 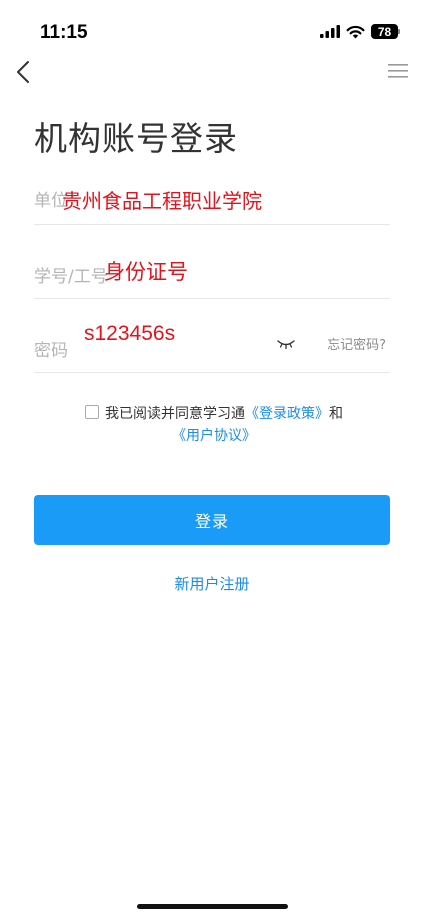 I want to click on status-time: 11:15, so click(x=64, y=32).